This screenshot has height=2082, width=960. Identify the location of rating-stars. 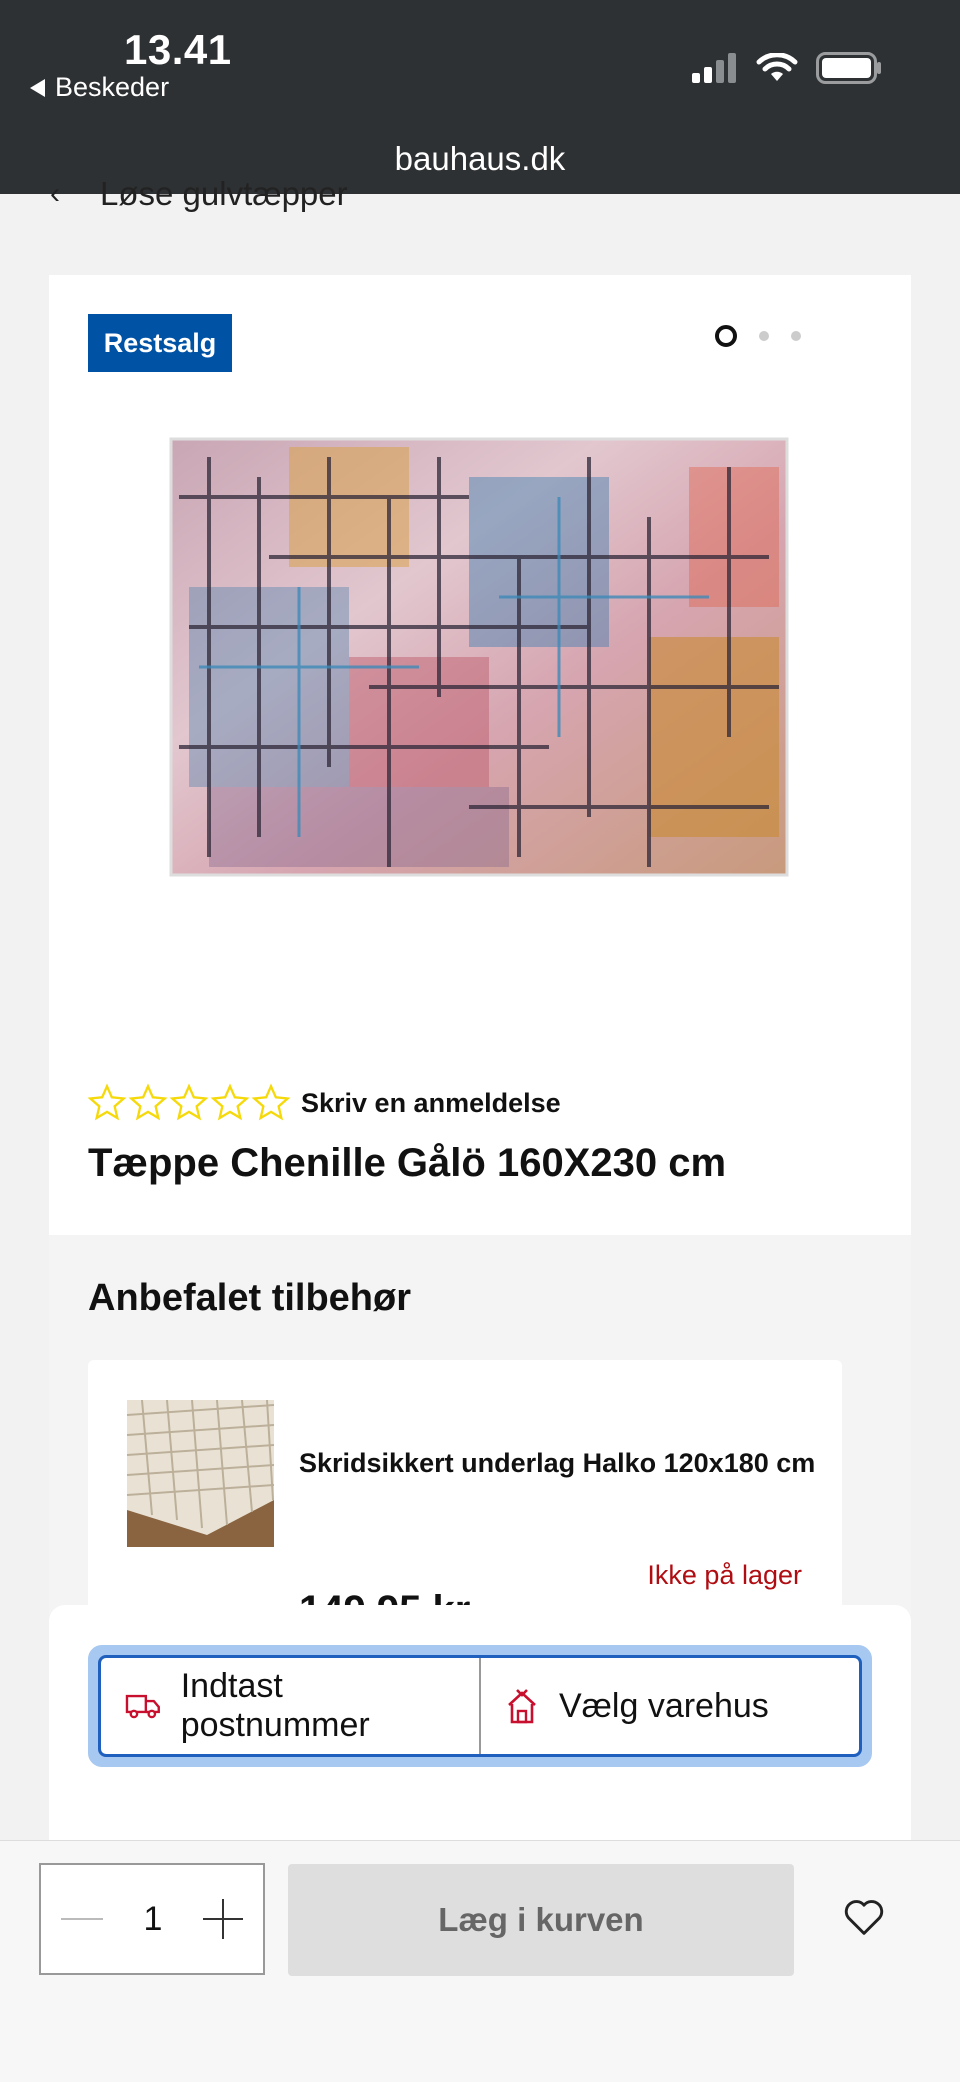
(189, 1103).